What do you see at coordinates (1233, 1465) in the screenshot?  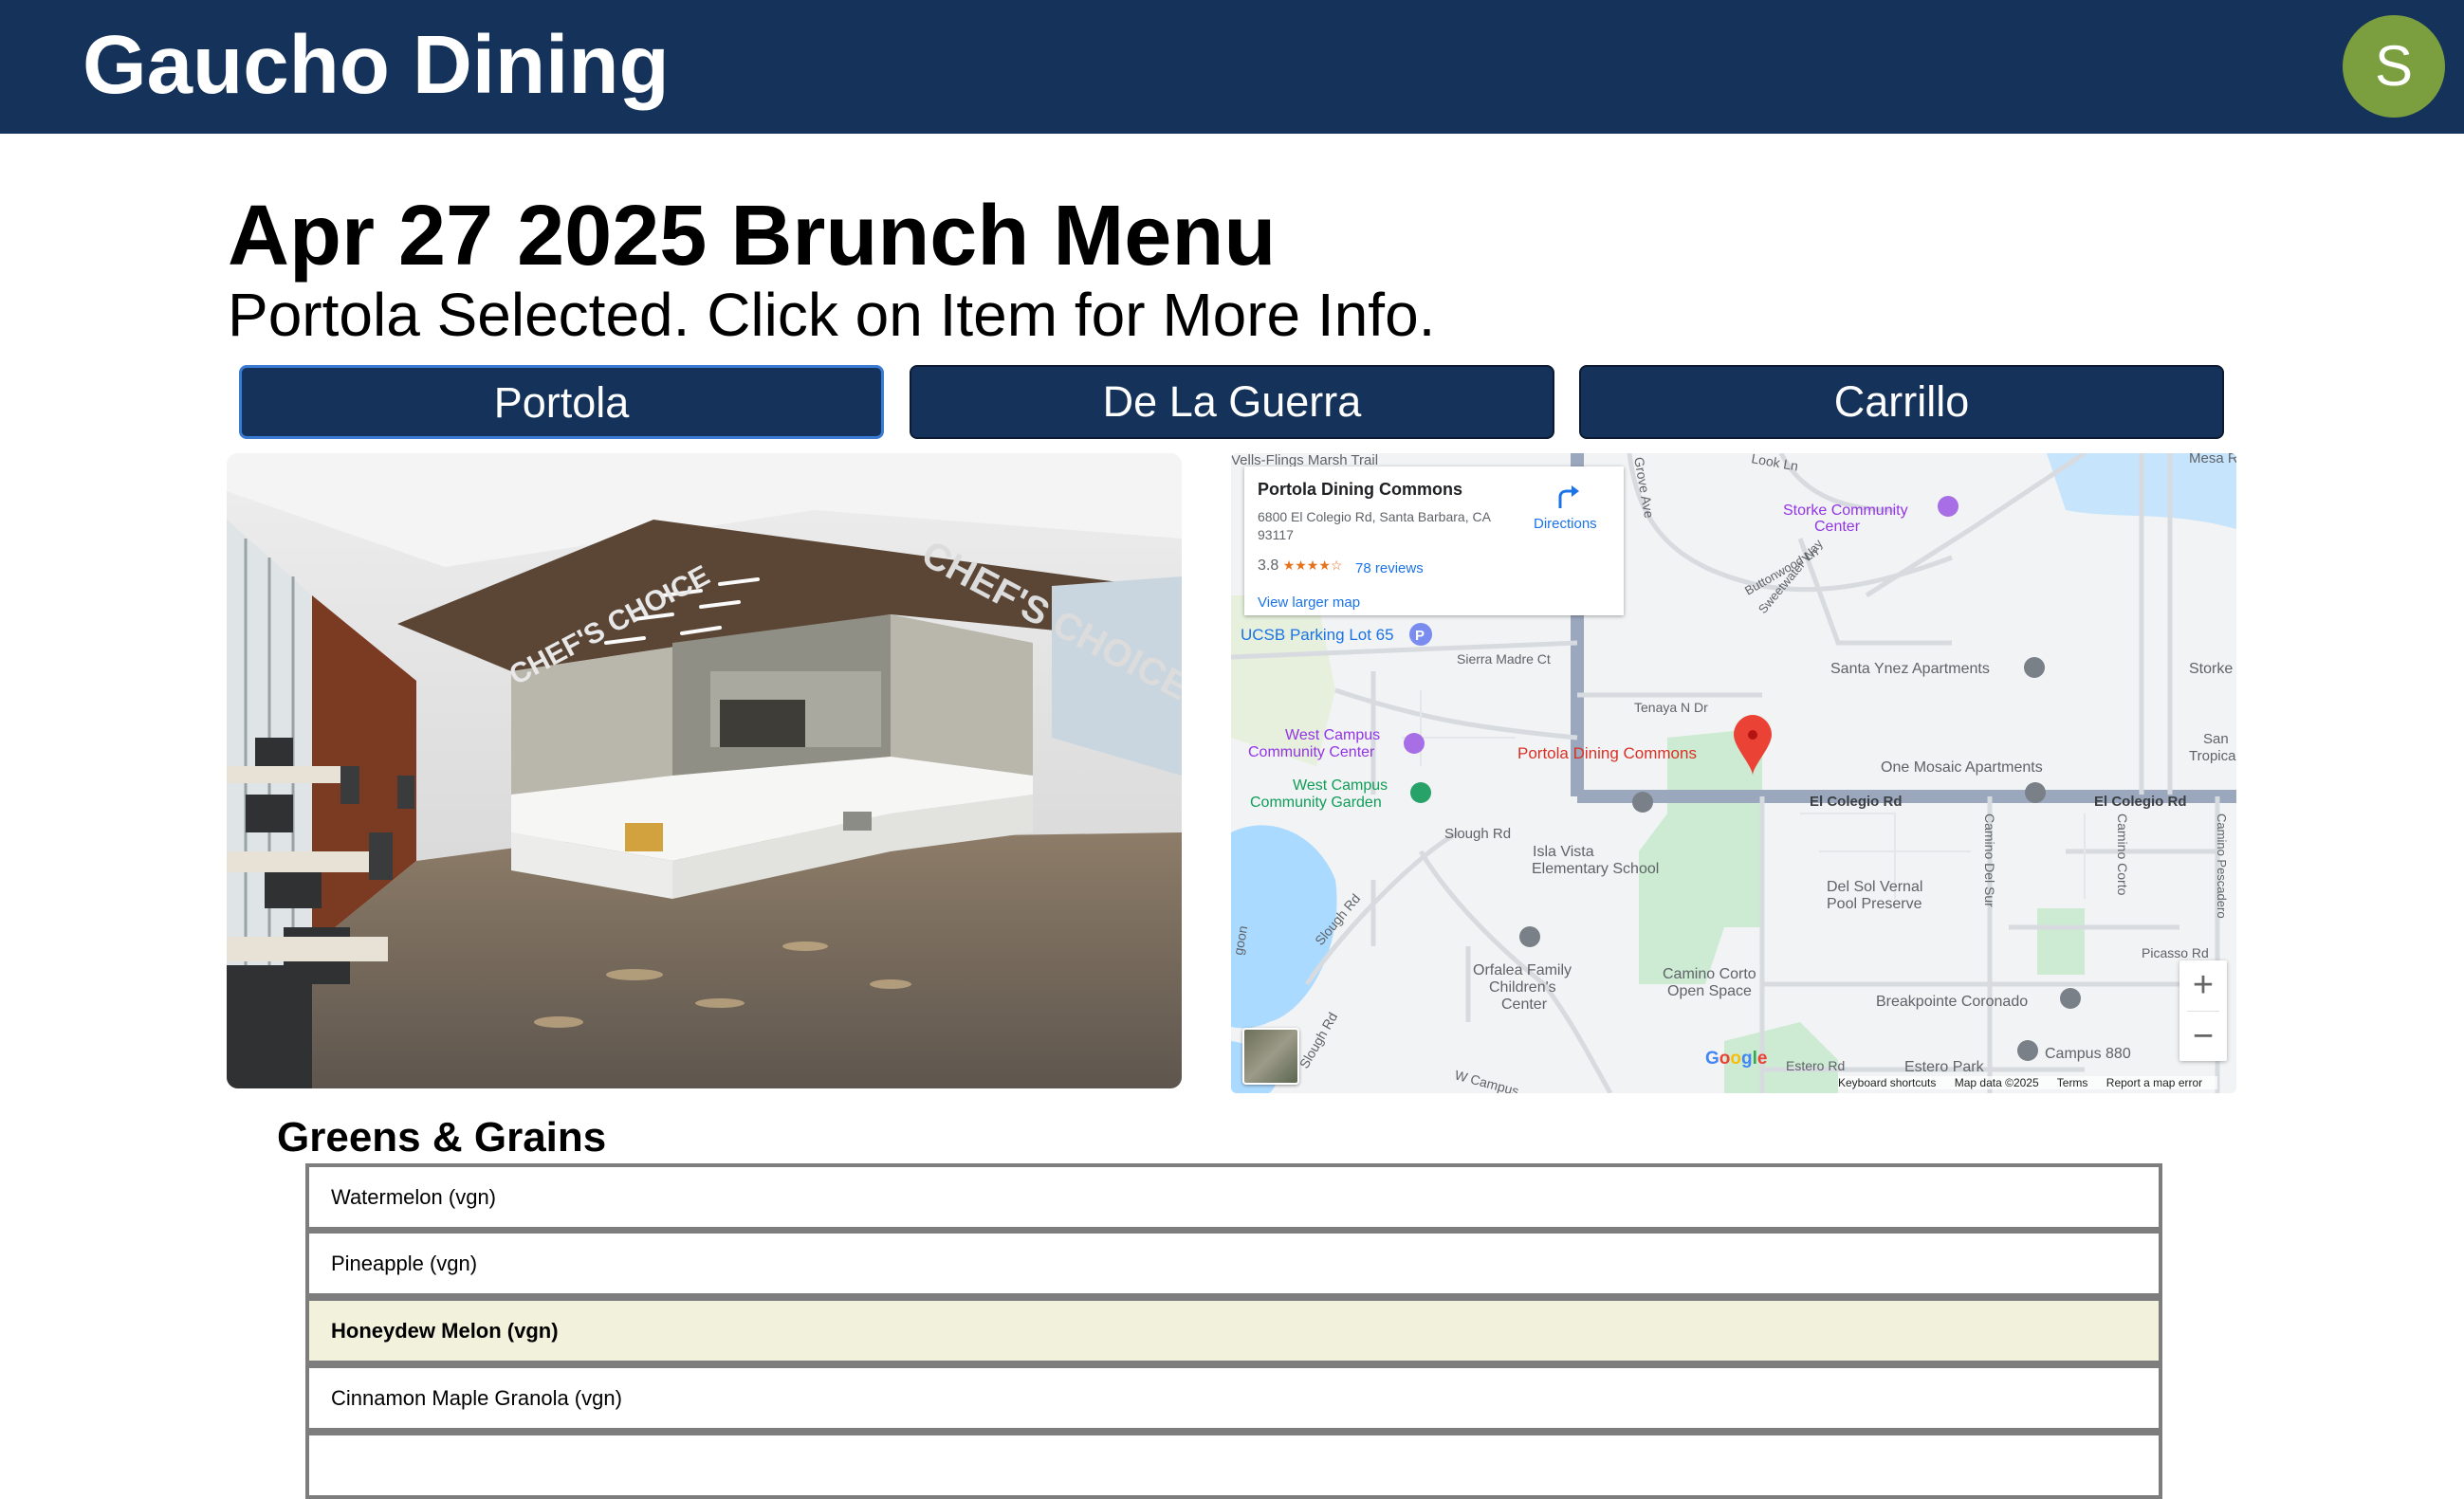 I see `menu-item` at bounding box center [1233, 1465].